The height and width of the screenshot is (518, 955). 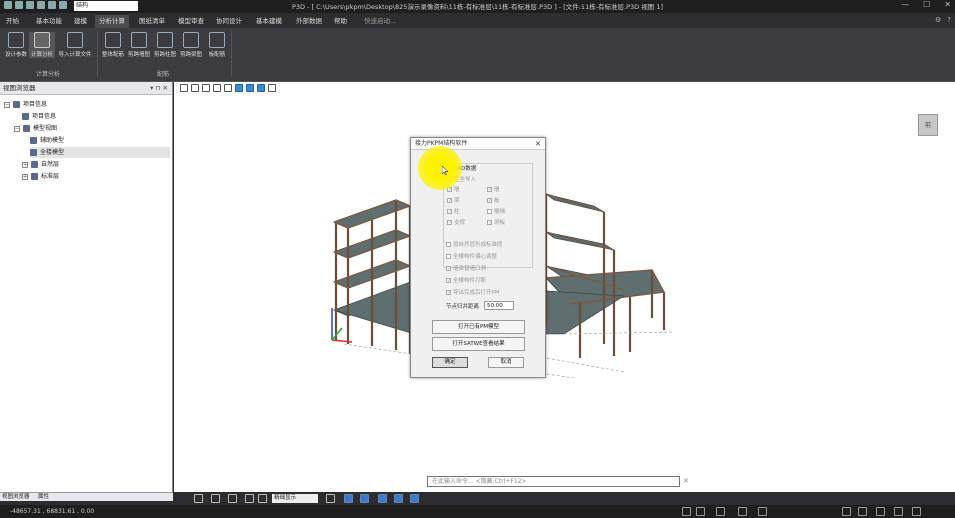 What do you see at coordinates (846, 511) in the screenshot?
I see `window-icon` at bounding box center [846, 511].